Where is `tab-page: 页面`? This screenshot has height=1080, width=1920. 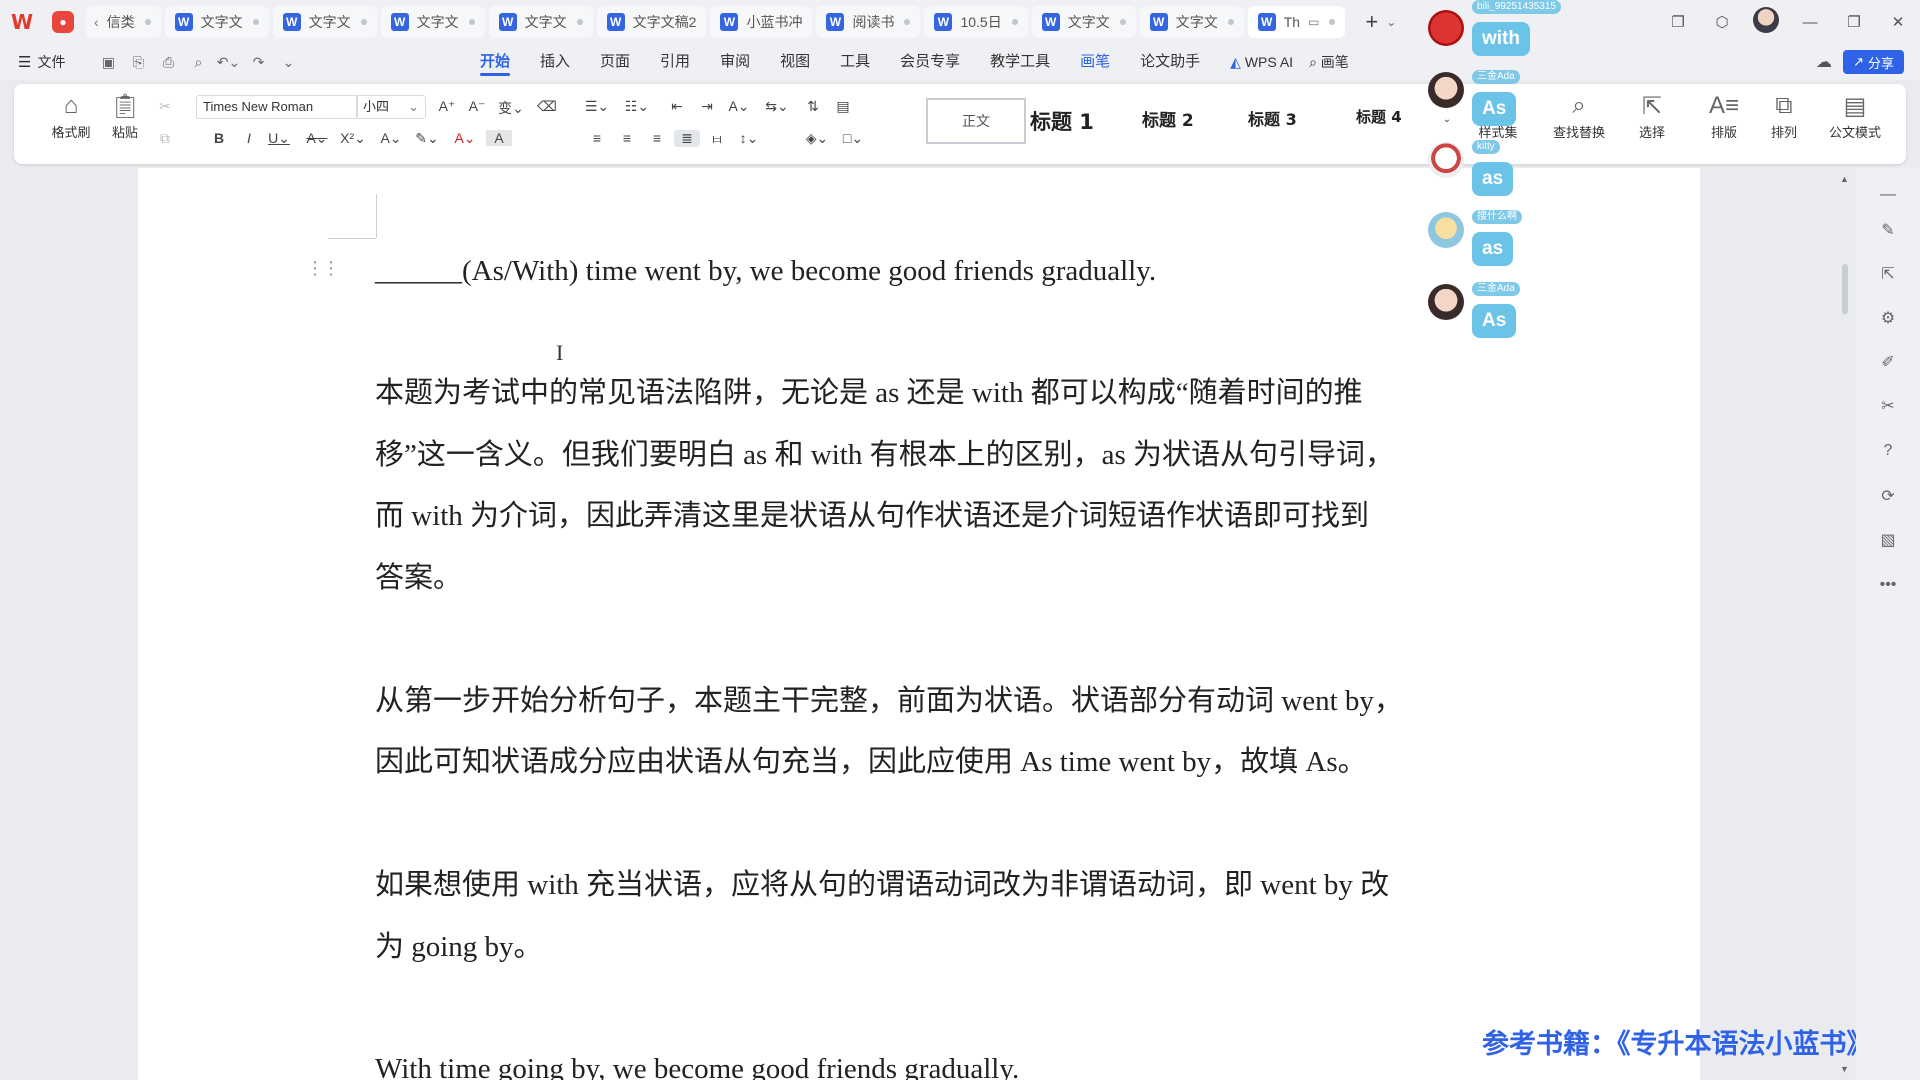 tab-page: 页面 is located at coordinates (615, 62).